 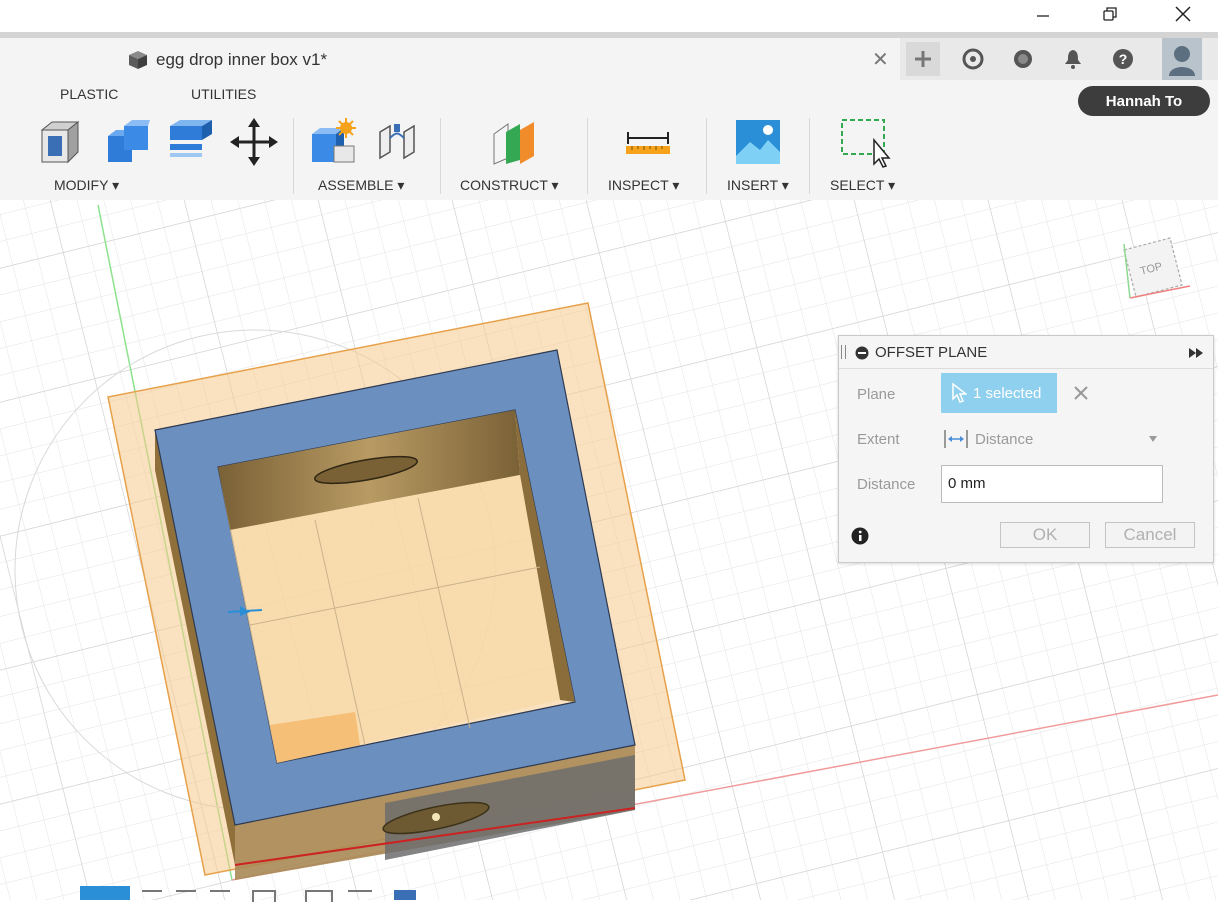 I want to click on fast-forward-icon, so click(x=1197, y=353).